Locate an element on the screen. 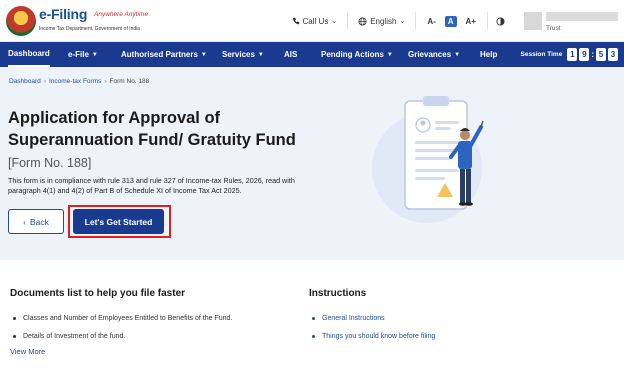 This screenshot has width=624, height=373. nav-label: Services is located at coordinates (238, 54).